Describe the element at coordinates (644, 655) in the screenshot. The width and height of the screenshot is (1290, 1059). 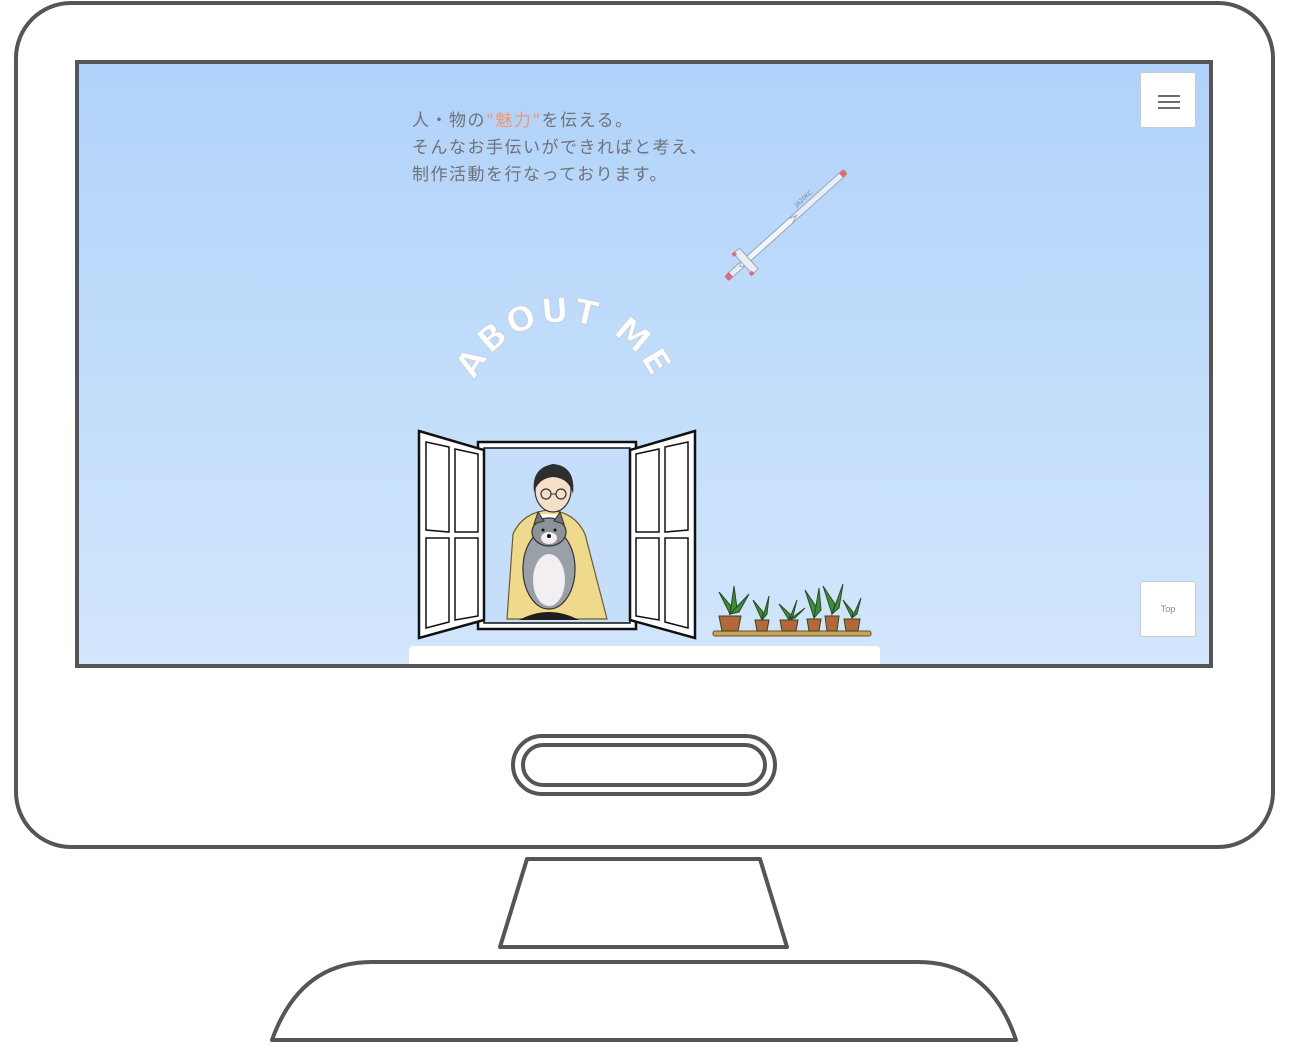
I see `window-sill` at that location.